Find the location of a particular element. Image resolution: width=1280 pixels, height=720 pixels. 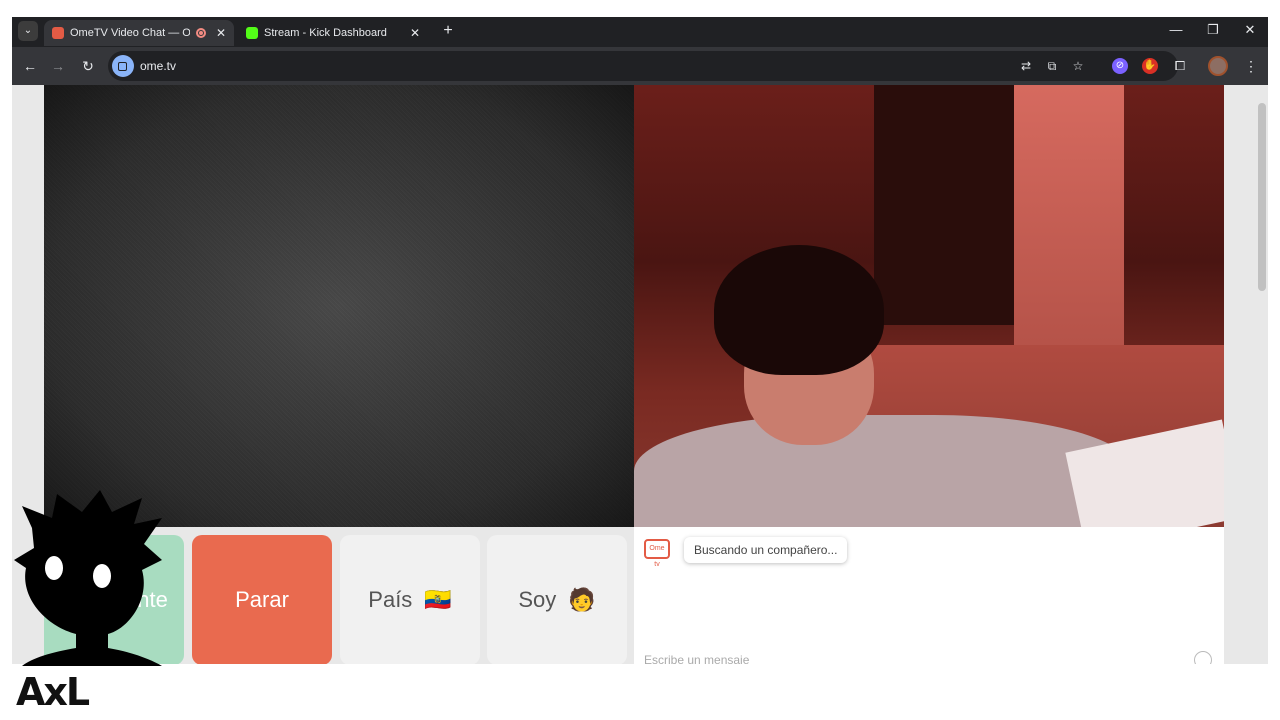

avatar-right-eye is located at coordinates (102, 576).